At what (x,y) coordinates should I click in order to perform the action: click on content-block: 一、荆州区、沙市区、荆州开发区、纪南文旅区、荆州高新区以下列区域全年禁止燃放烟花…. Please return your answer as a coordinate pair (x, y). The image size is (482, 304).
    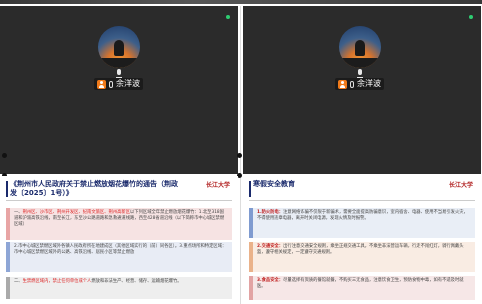
    Looking at the image, I should click on (119, 224).